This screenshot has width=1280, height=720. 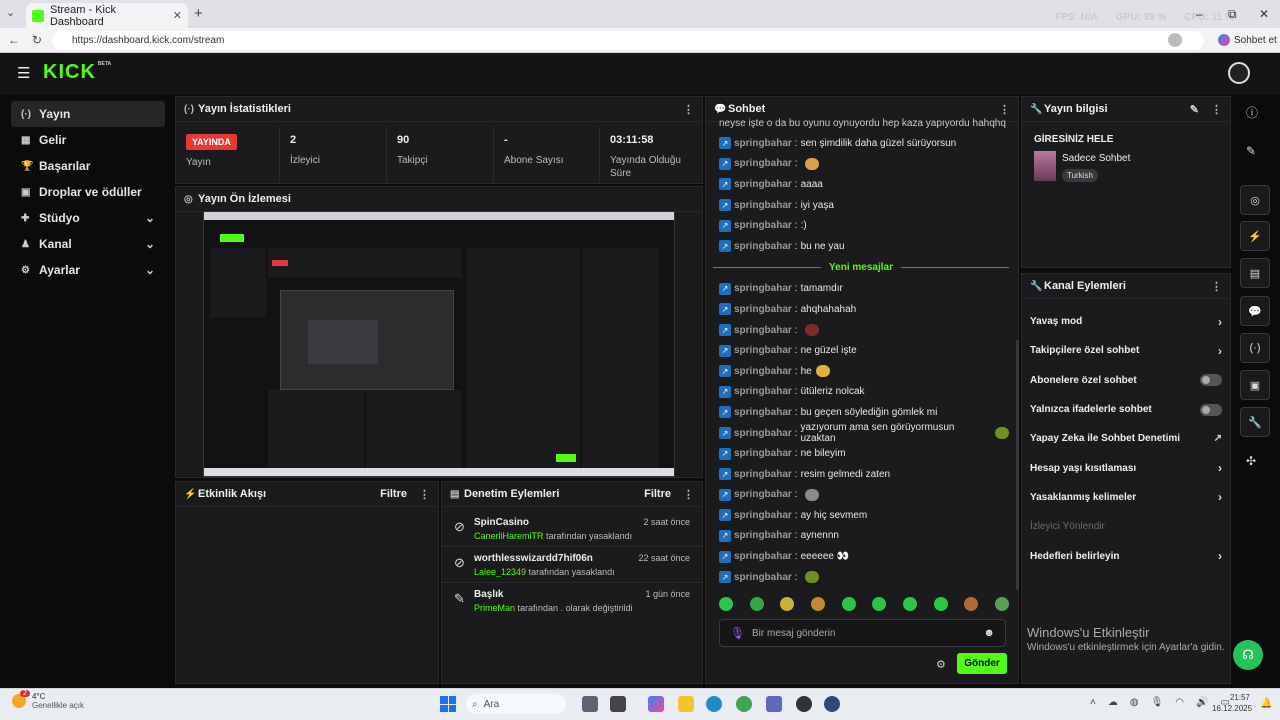 I want to click on channel-action-item: Hedefleri belirleyin ›, so click(x=1126, y=555).